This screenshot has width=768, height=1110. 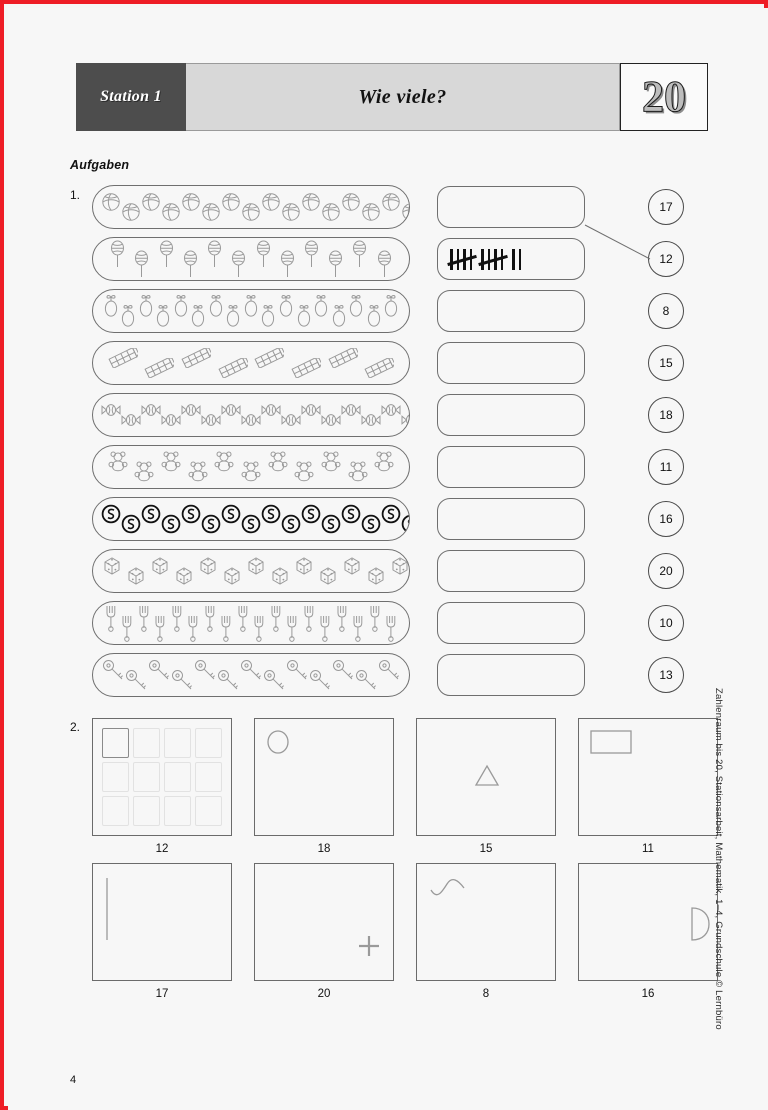 I want to click on number-circle: 20, so click(x=666, y=571).